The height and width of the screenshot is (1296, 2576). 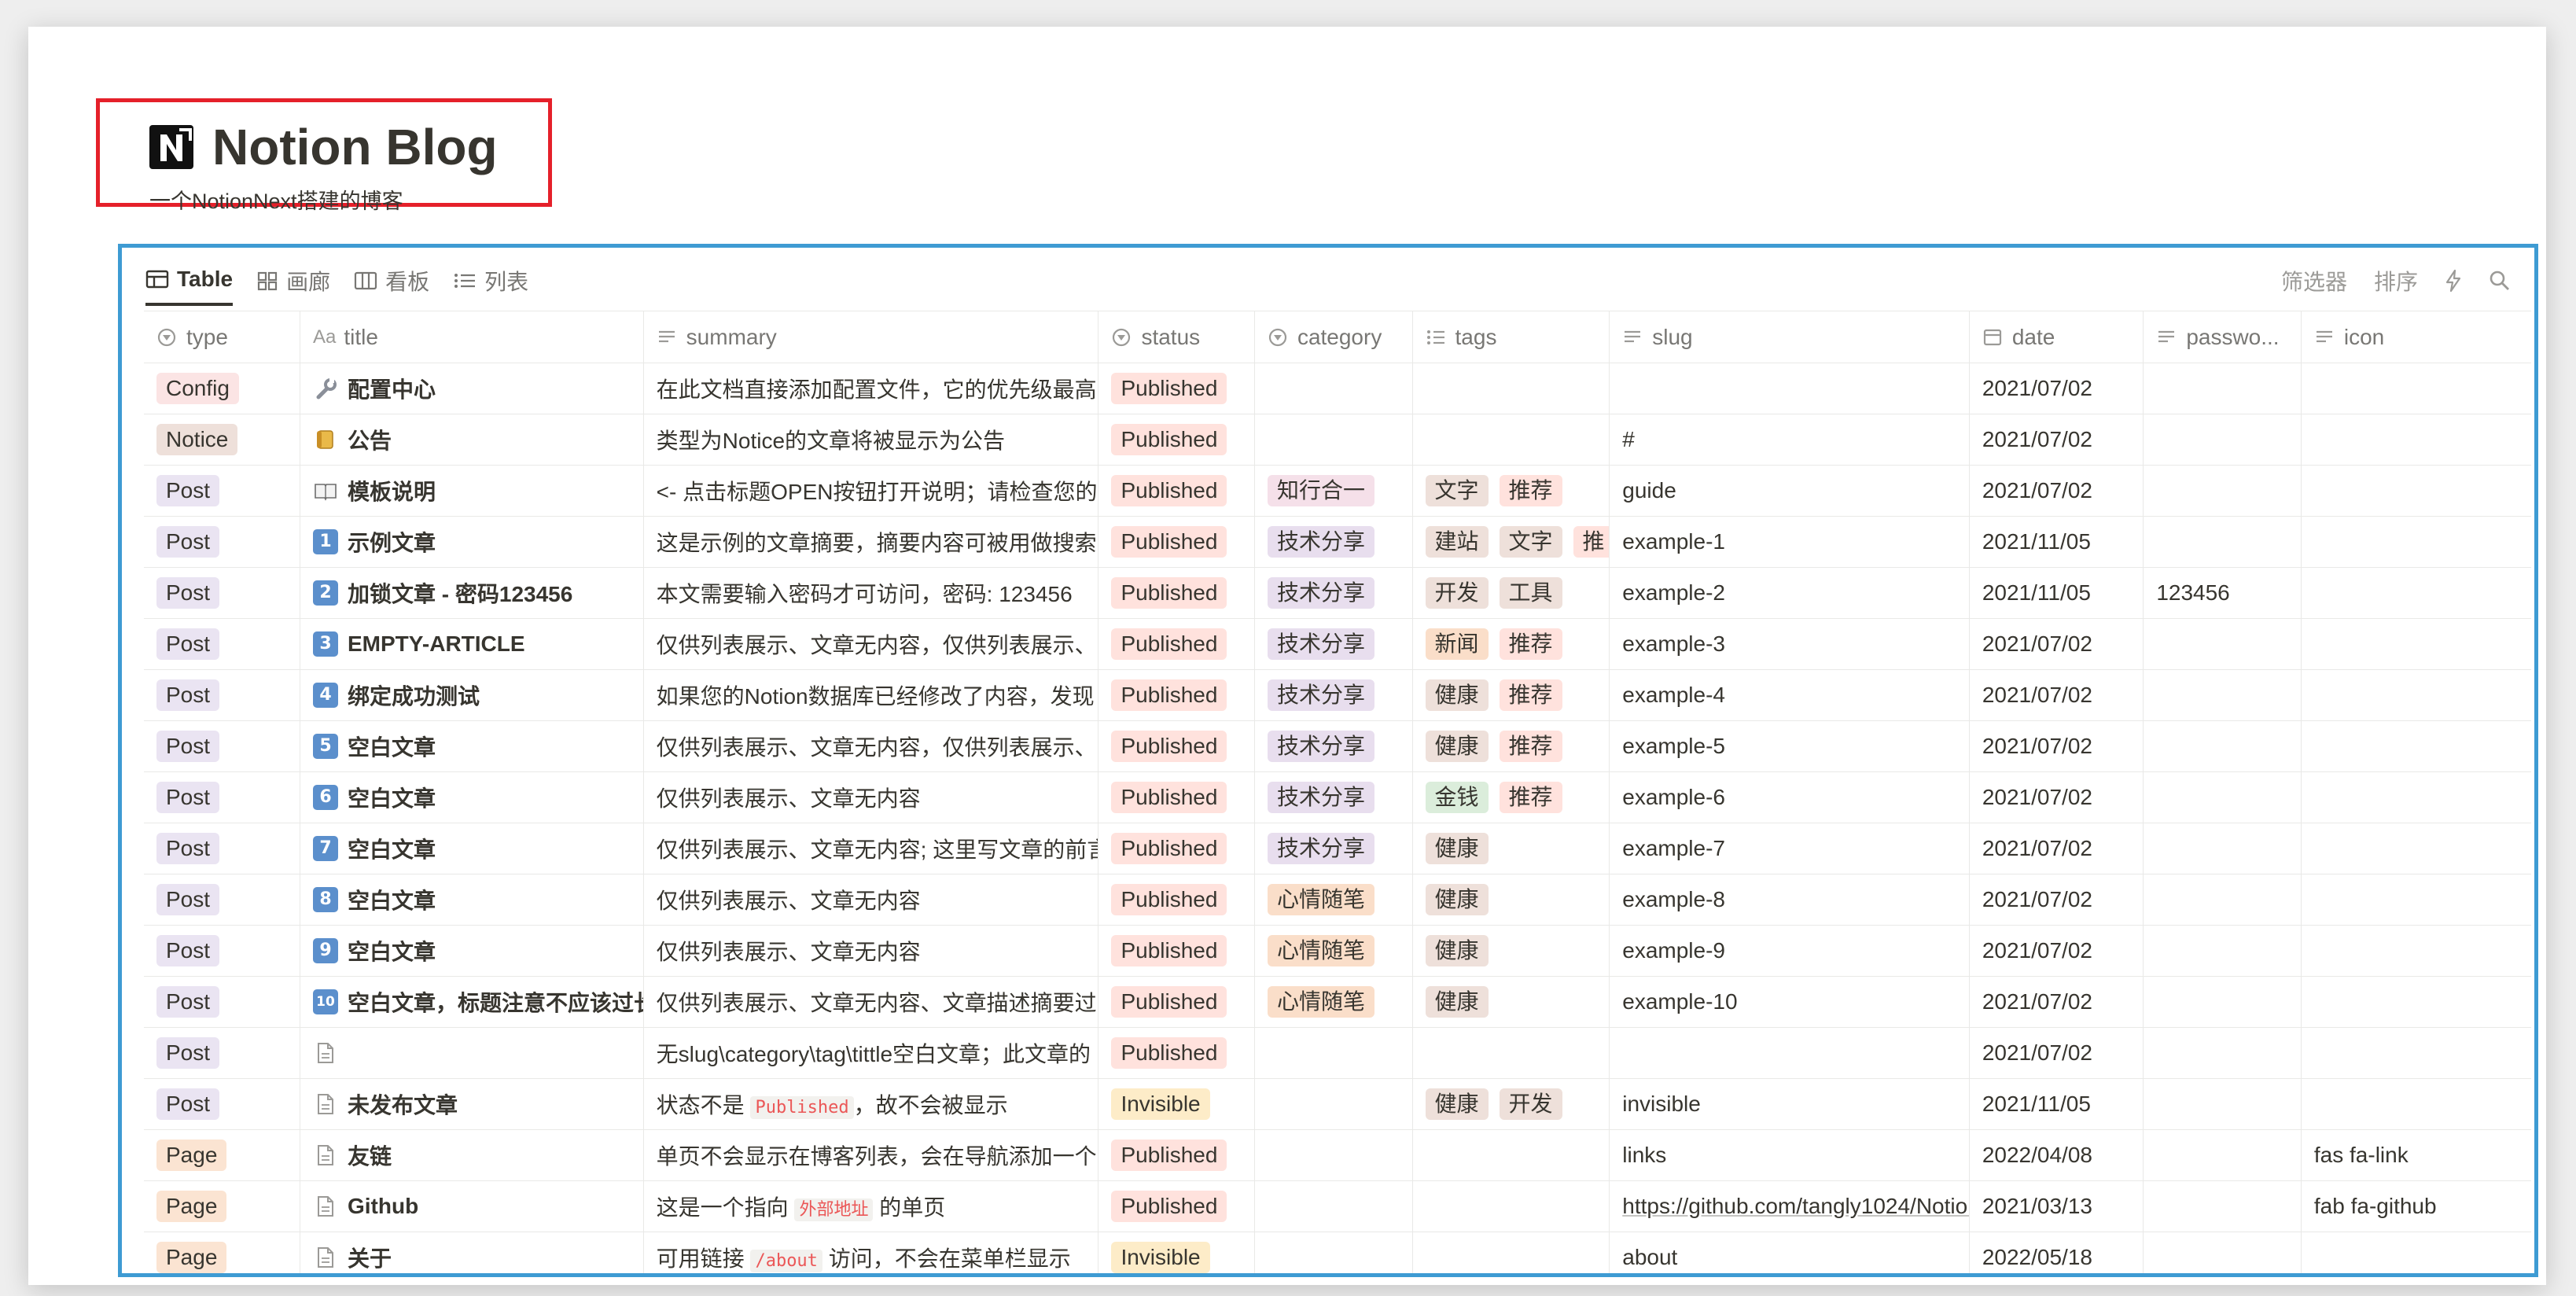 What do you see at coordinates (472, 542) in the screenshot?
I see `cell-title: 1 示例文章` at bounding box center [472, 542].